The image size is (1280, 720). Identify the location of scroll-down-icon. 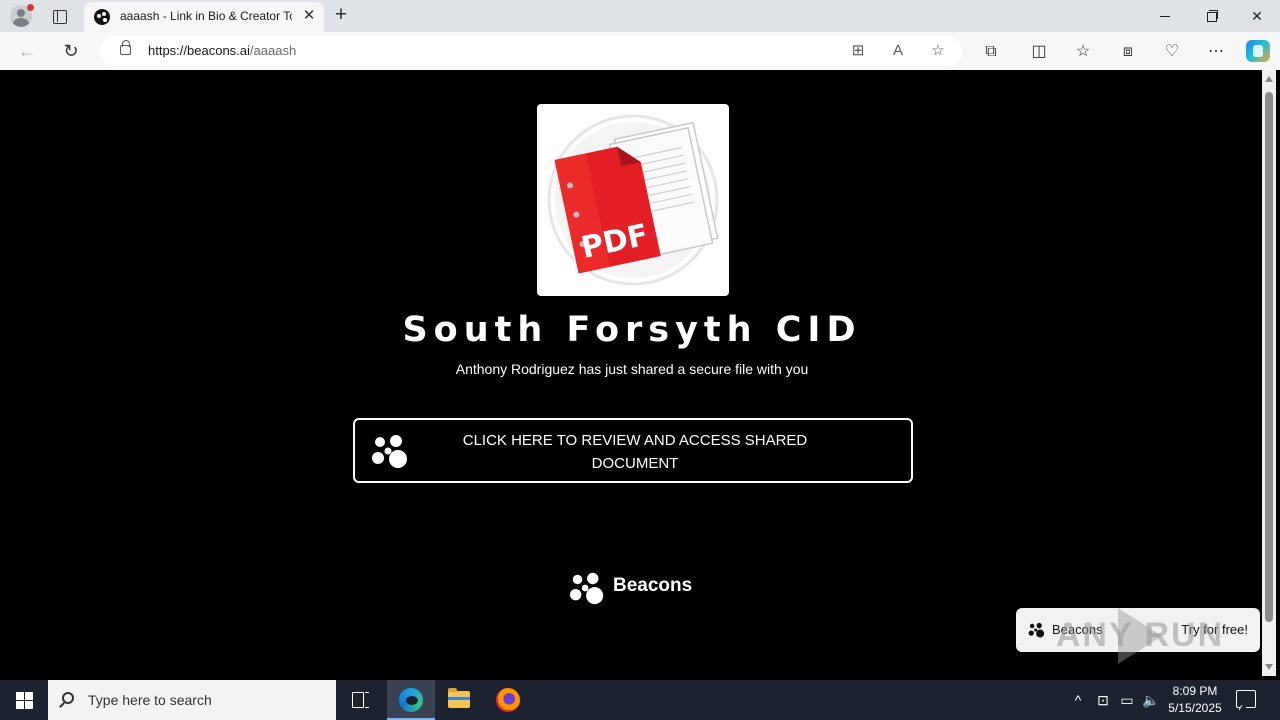
(1269, 667).